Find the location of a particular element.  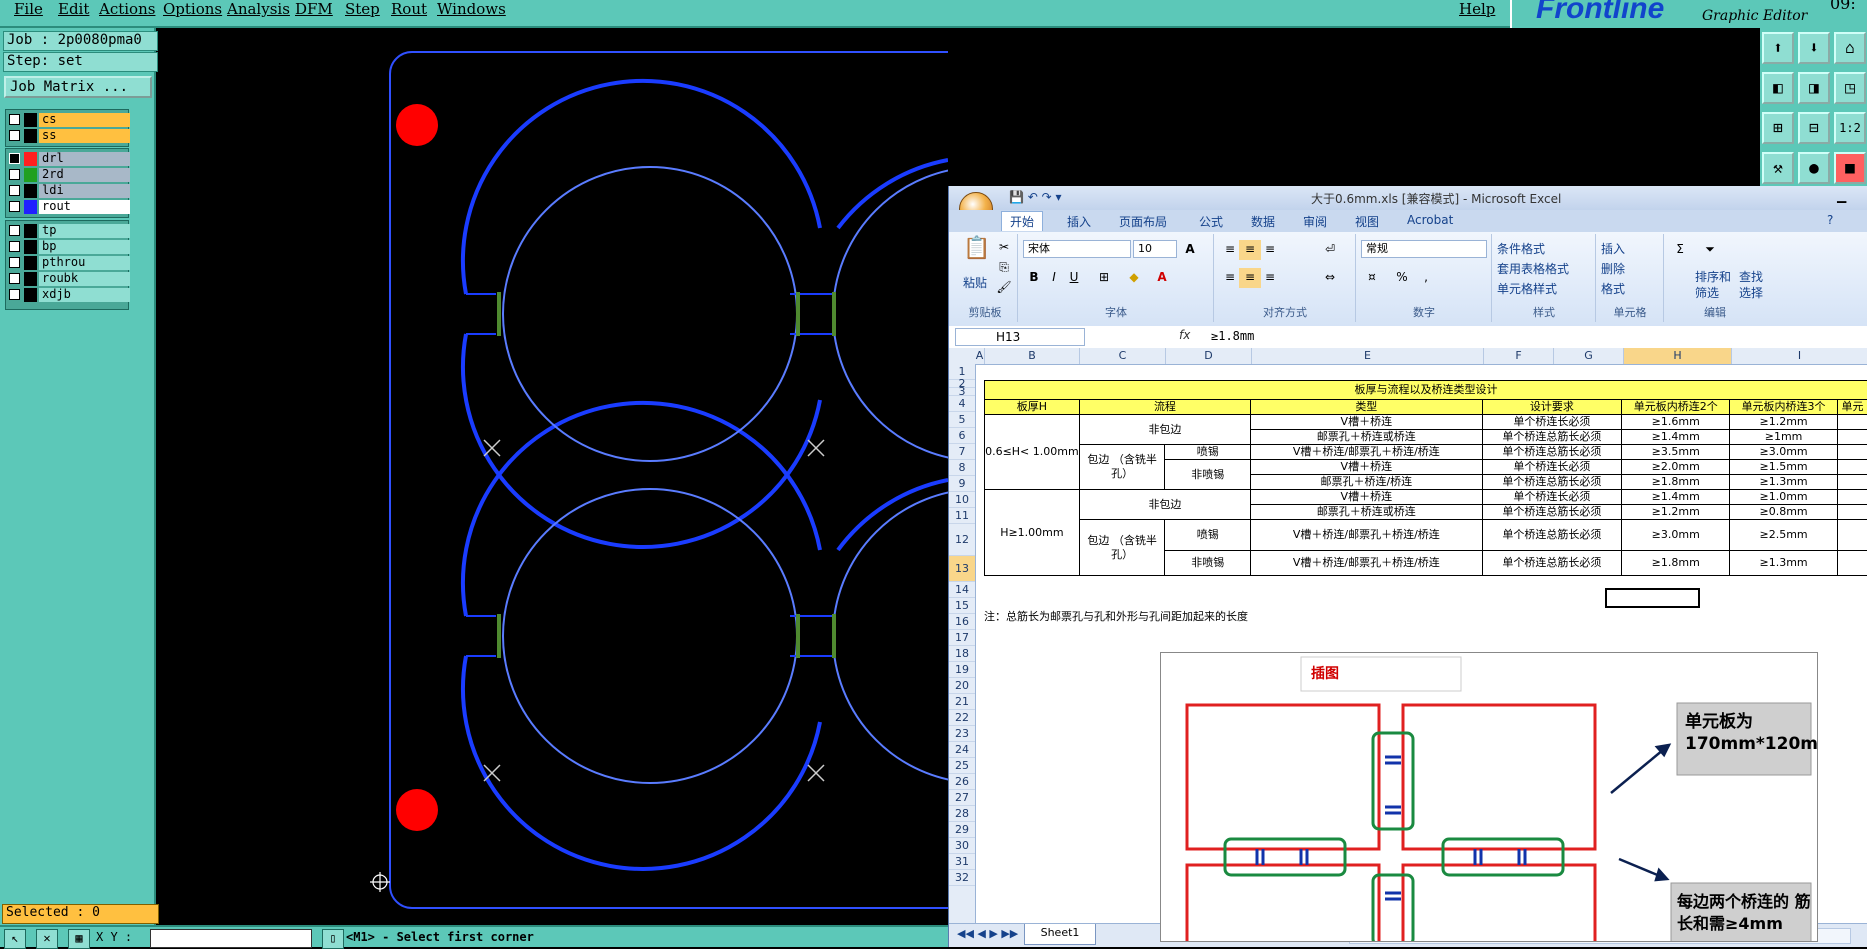

table-cell: ≥1.0mm is located at coordinates (1784, 497).